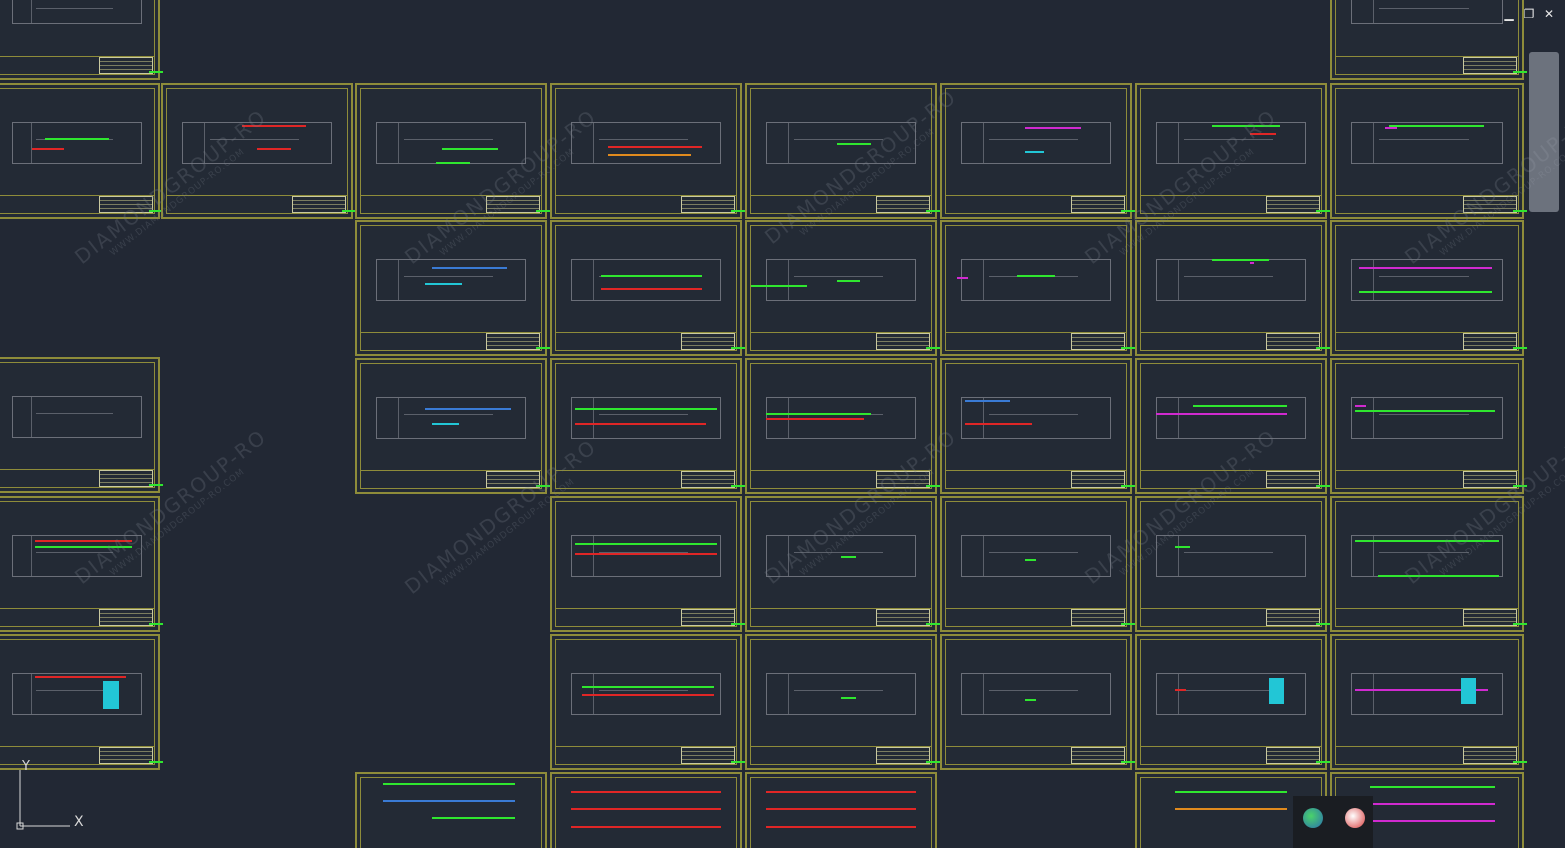  Describe the element at coordinates (1333, 822) in the screenshot. I see `taskbar-tray` at that location.